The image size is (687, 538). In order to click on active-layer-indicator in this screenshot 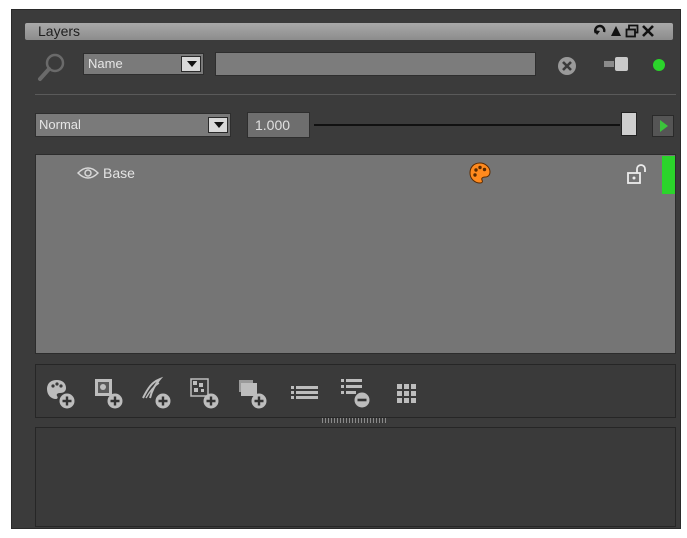, I will do `click(668, 175)`.